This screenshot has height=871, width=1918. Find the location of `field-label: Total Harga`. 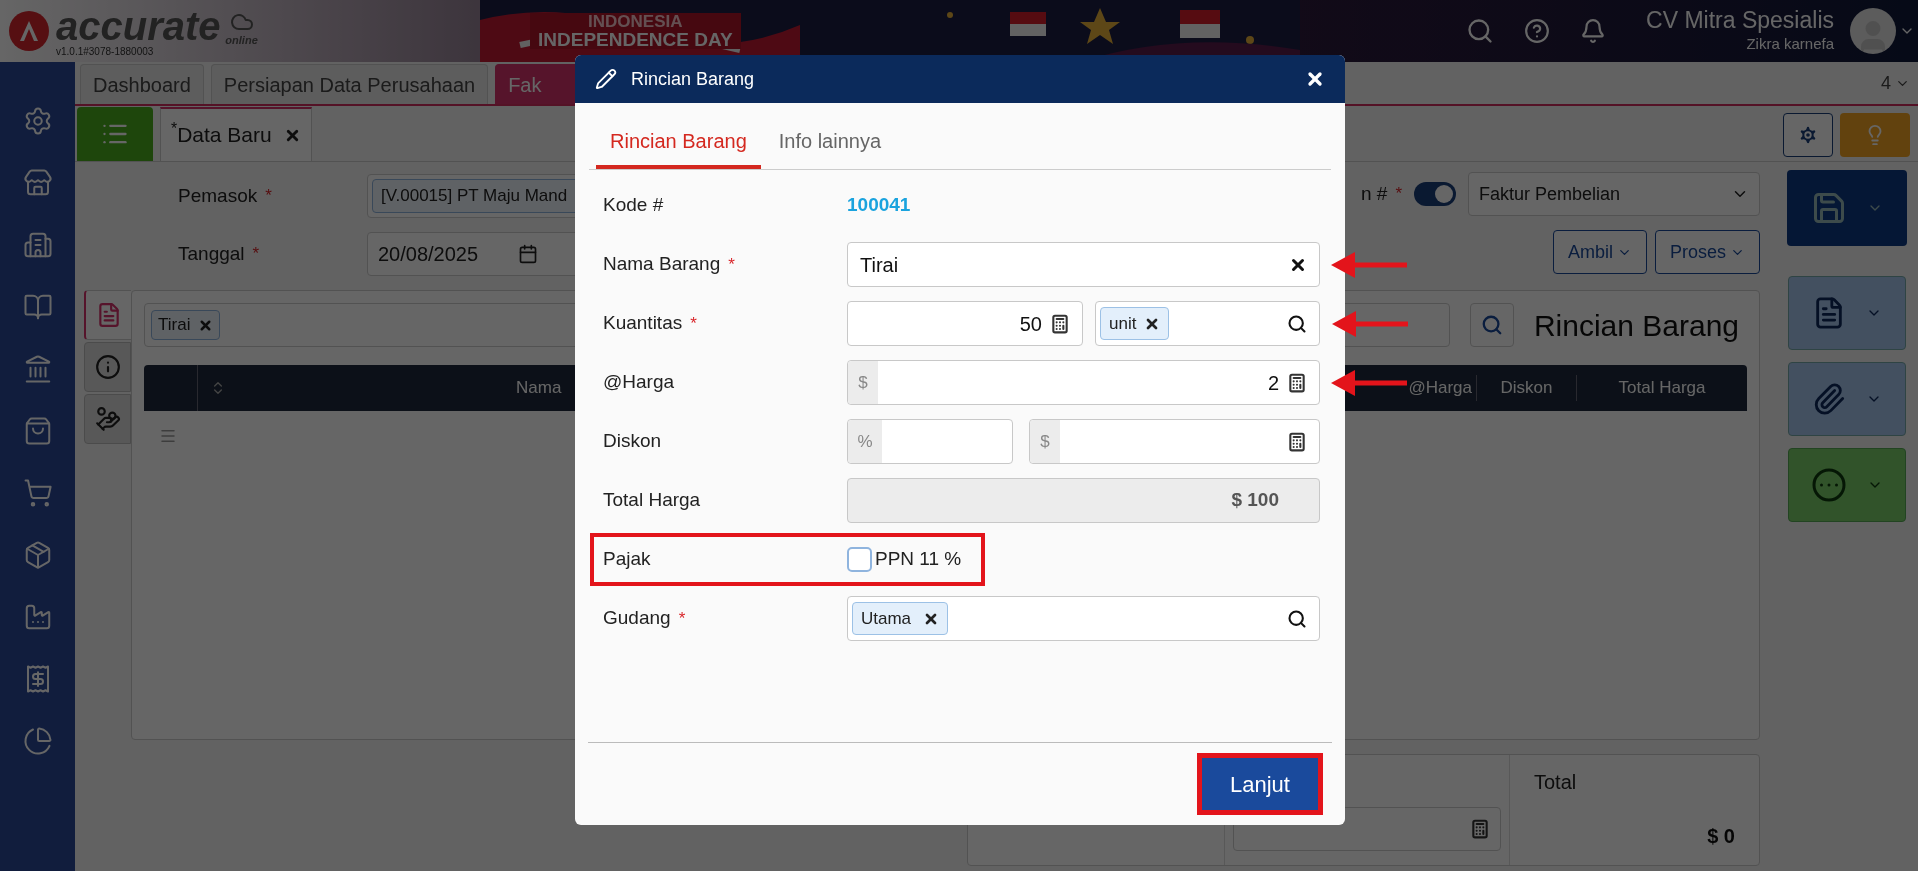

field-label: Total Harga is located at coordinates (652, 500).